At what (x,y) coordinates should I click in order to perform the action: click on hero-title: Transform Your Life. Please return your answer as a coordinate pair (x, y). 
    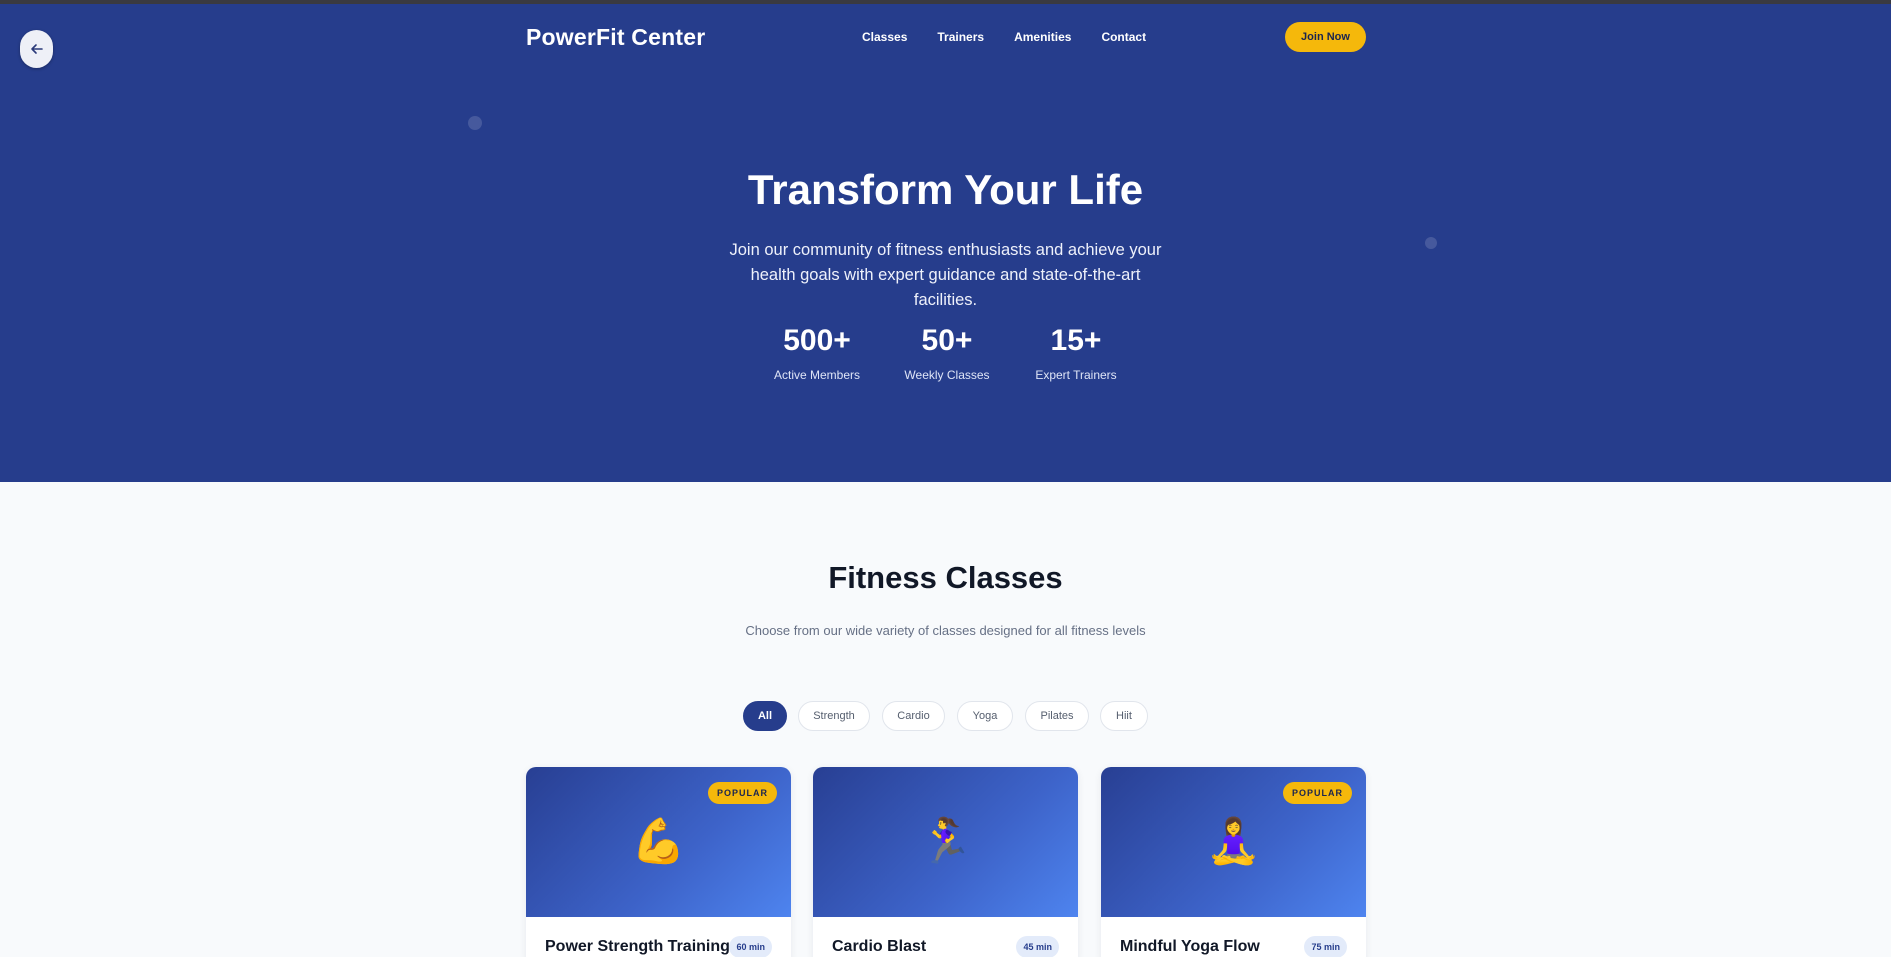
    Looking at the image, I should click on (945, 189).